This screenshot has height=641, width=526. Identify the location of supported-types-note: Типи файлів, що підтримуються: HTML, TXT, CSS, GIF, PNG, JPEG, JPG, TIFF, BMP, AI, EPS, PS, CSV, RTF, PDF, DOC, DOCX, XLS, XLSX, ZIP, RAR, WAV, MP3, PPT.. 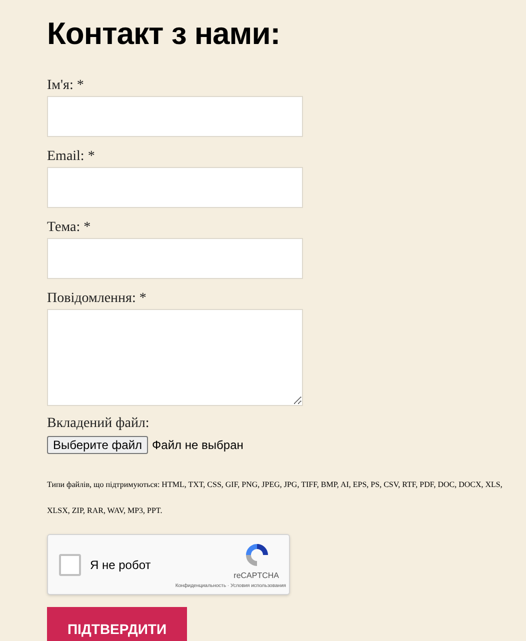
(275, 498).